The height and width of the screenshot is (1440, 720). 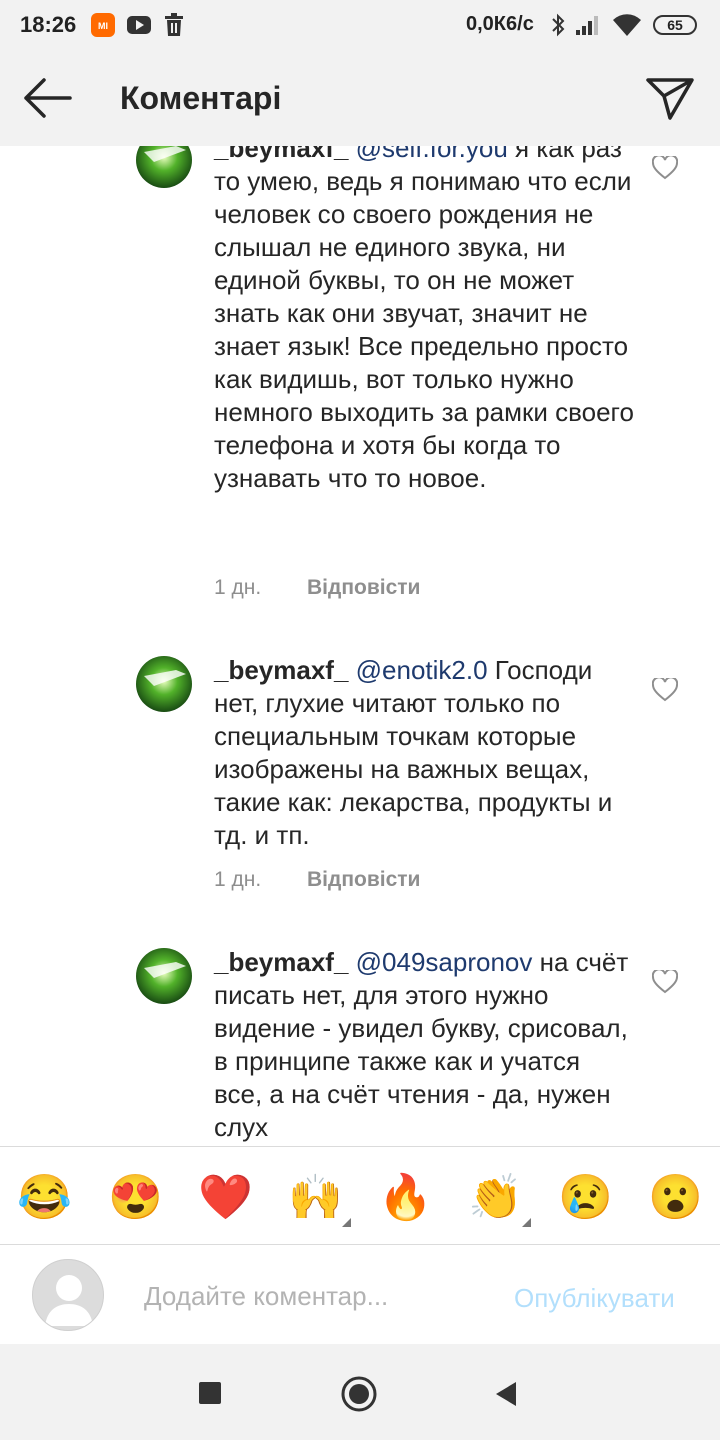 I want to click on mi-icon: MI, so click(x=103, y=27).